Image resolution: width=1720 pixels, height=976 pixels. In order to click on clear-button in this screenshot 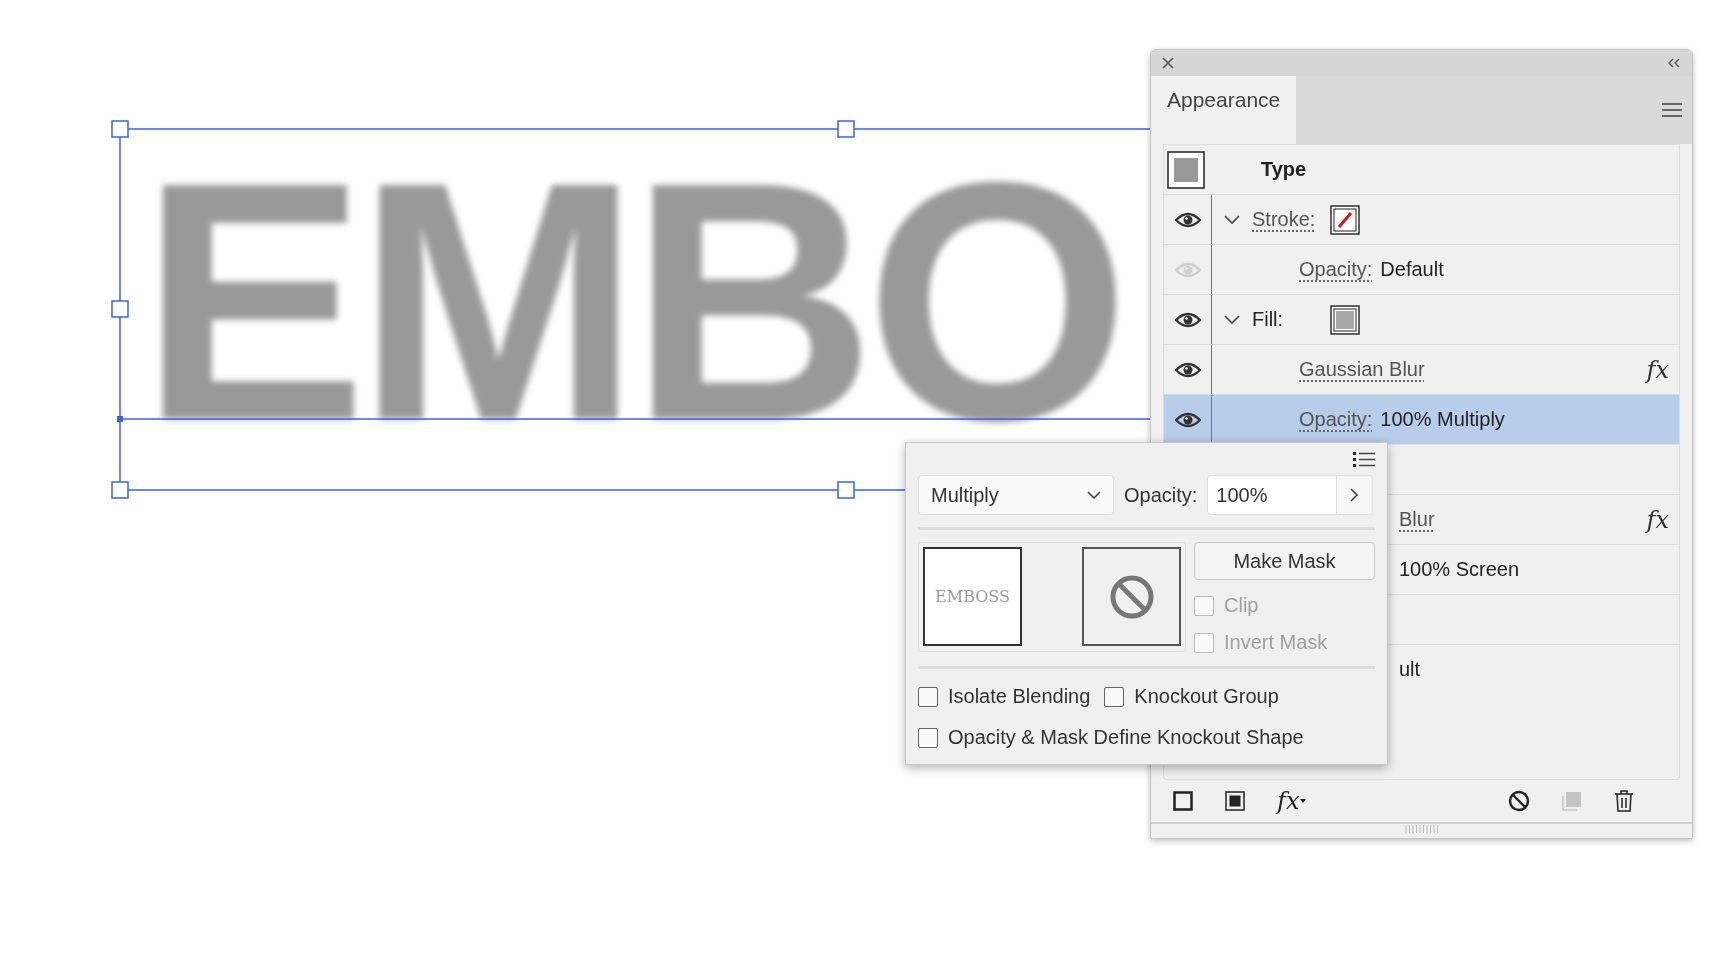, I will do `click(1519, 801)`.